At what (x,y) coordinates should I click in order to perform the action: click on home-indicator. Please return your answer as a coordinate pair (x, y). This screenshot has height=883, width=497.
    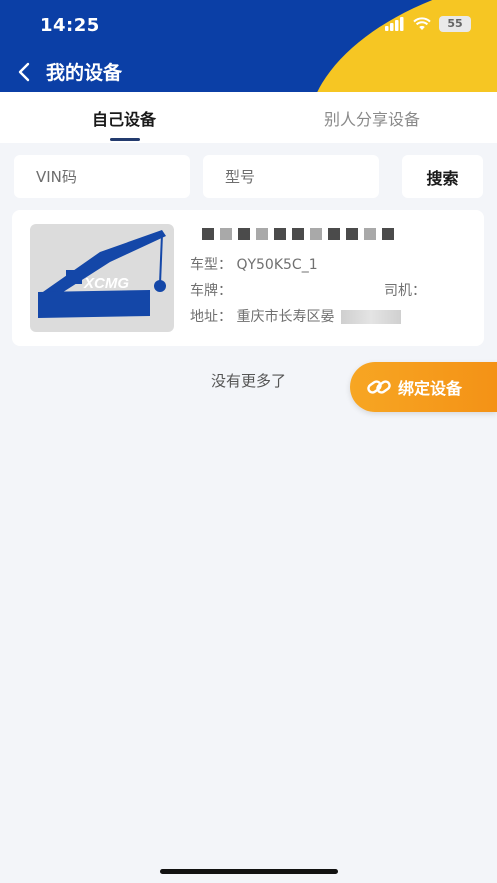
    Looking at the image, I should click on (249, 871).